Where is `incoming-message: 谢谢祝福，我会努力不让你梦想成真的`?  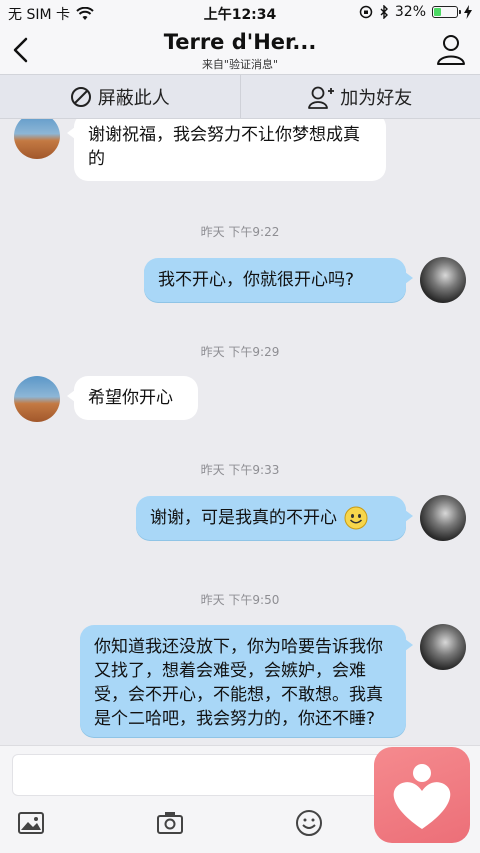 incoming-message: 谢谢祝福，我会努力不让你梦想成真的 is located at coordinates (226, 150).